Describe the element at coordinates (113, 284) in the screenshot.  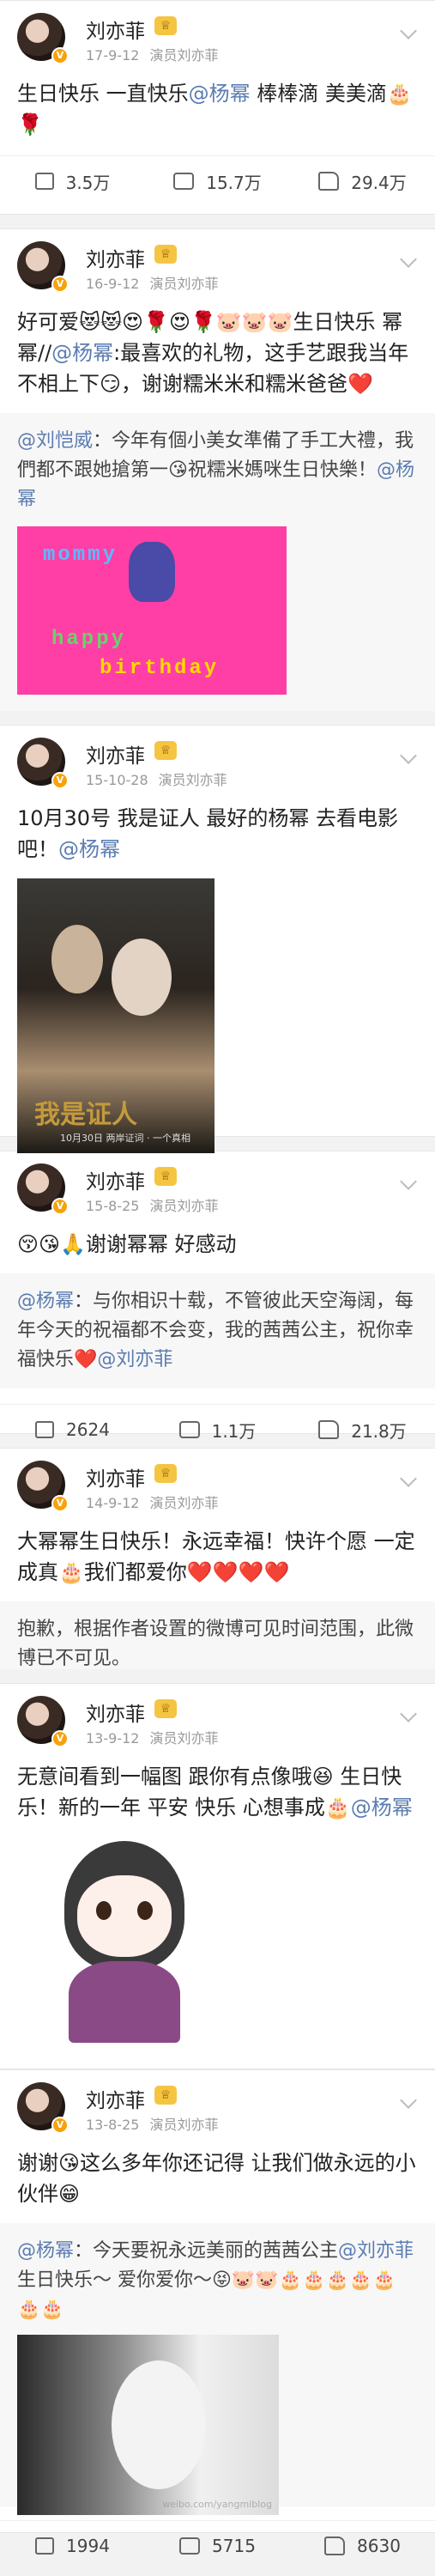
I see `post-date: 16-9-12` at that location.